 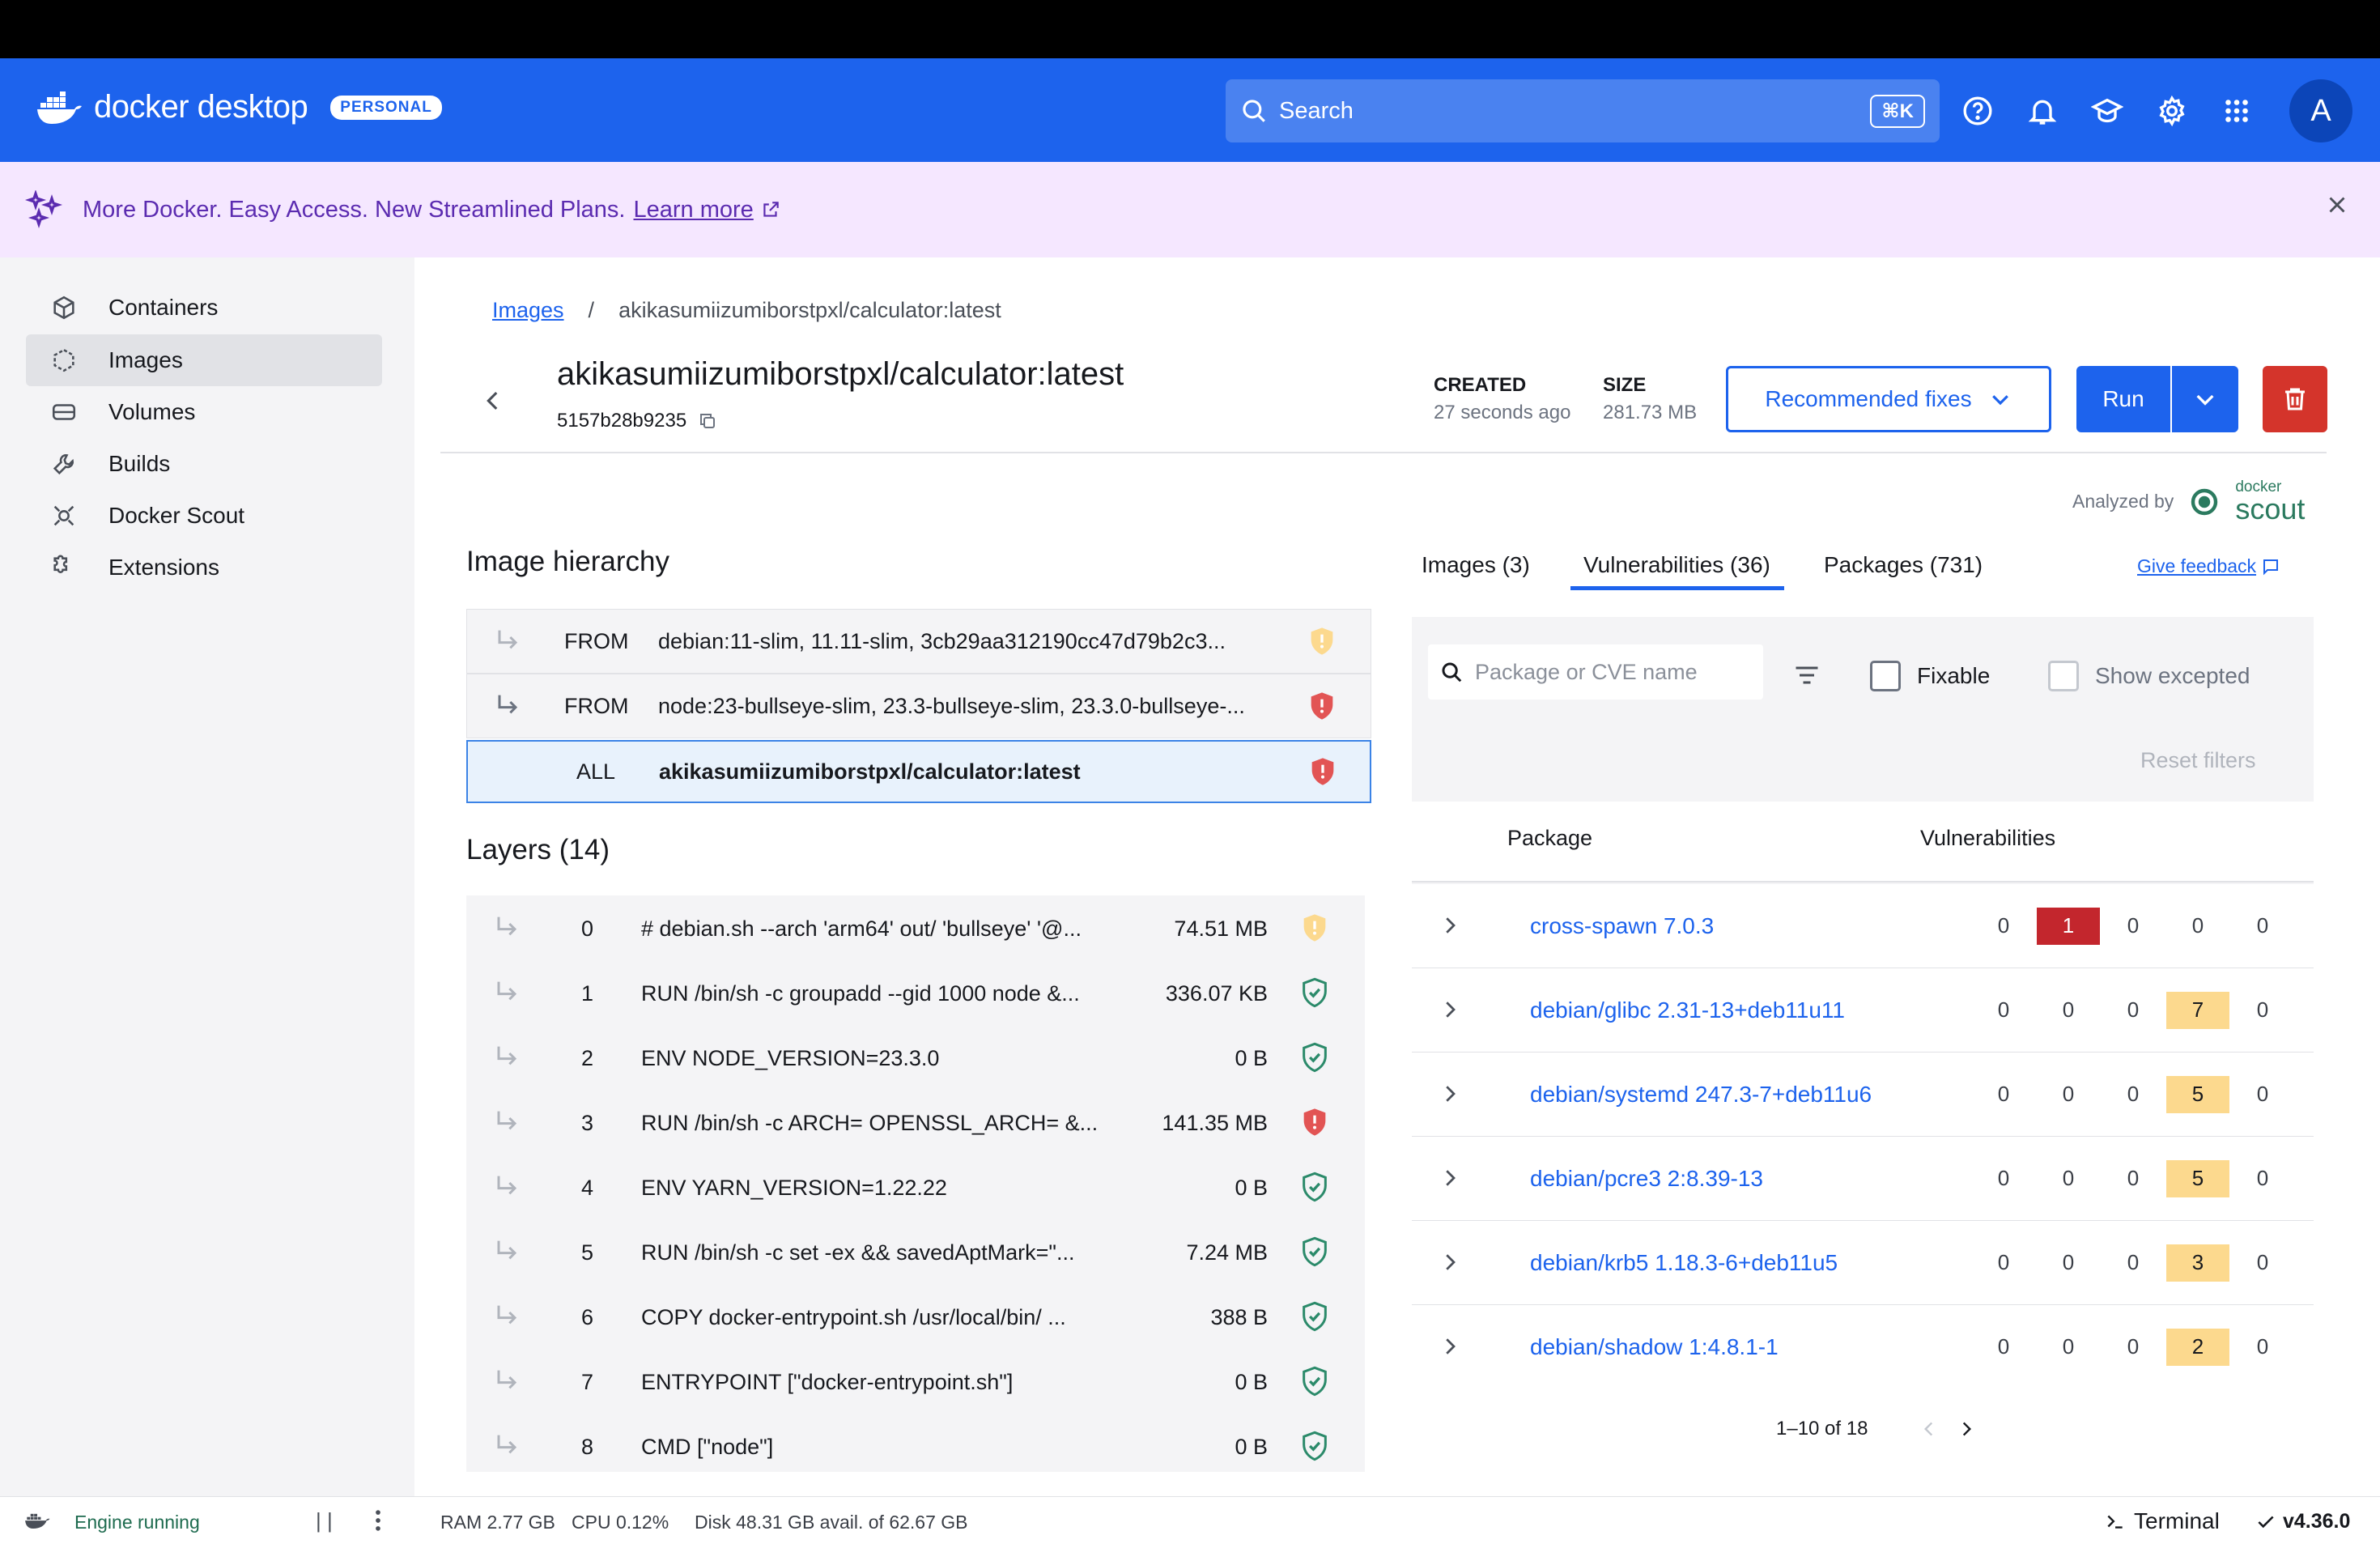 I want to click on col-package: Package, so click(x=1550, y=838).